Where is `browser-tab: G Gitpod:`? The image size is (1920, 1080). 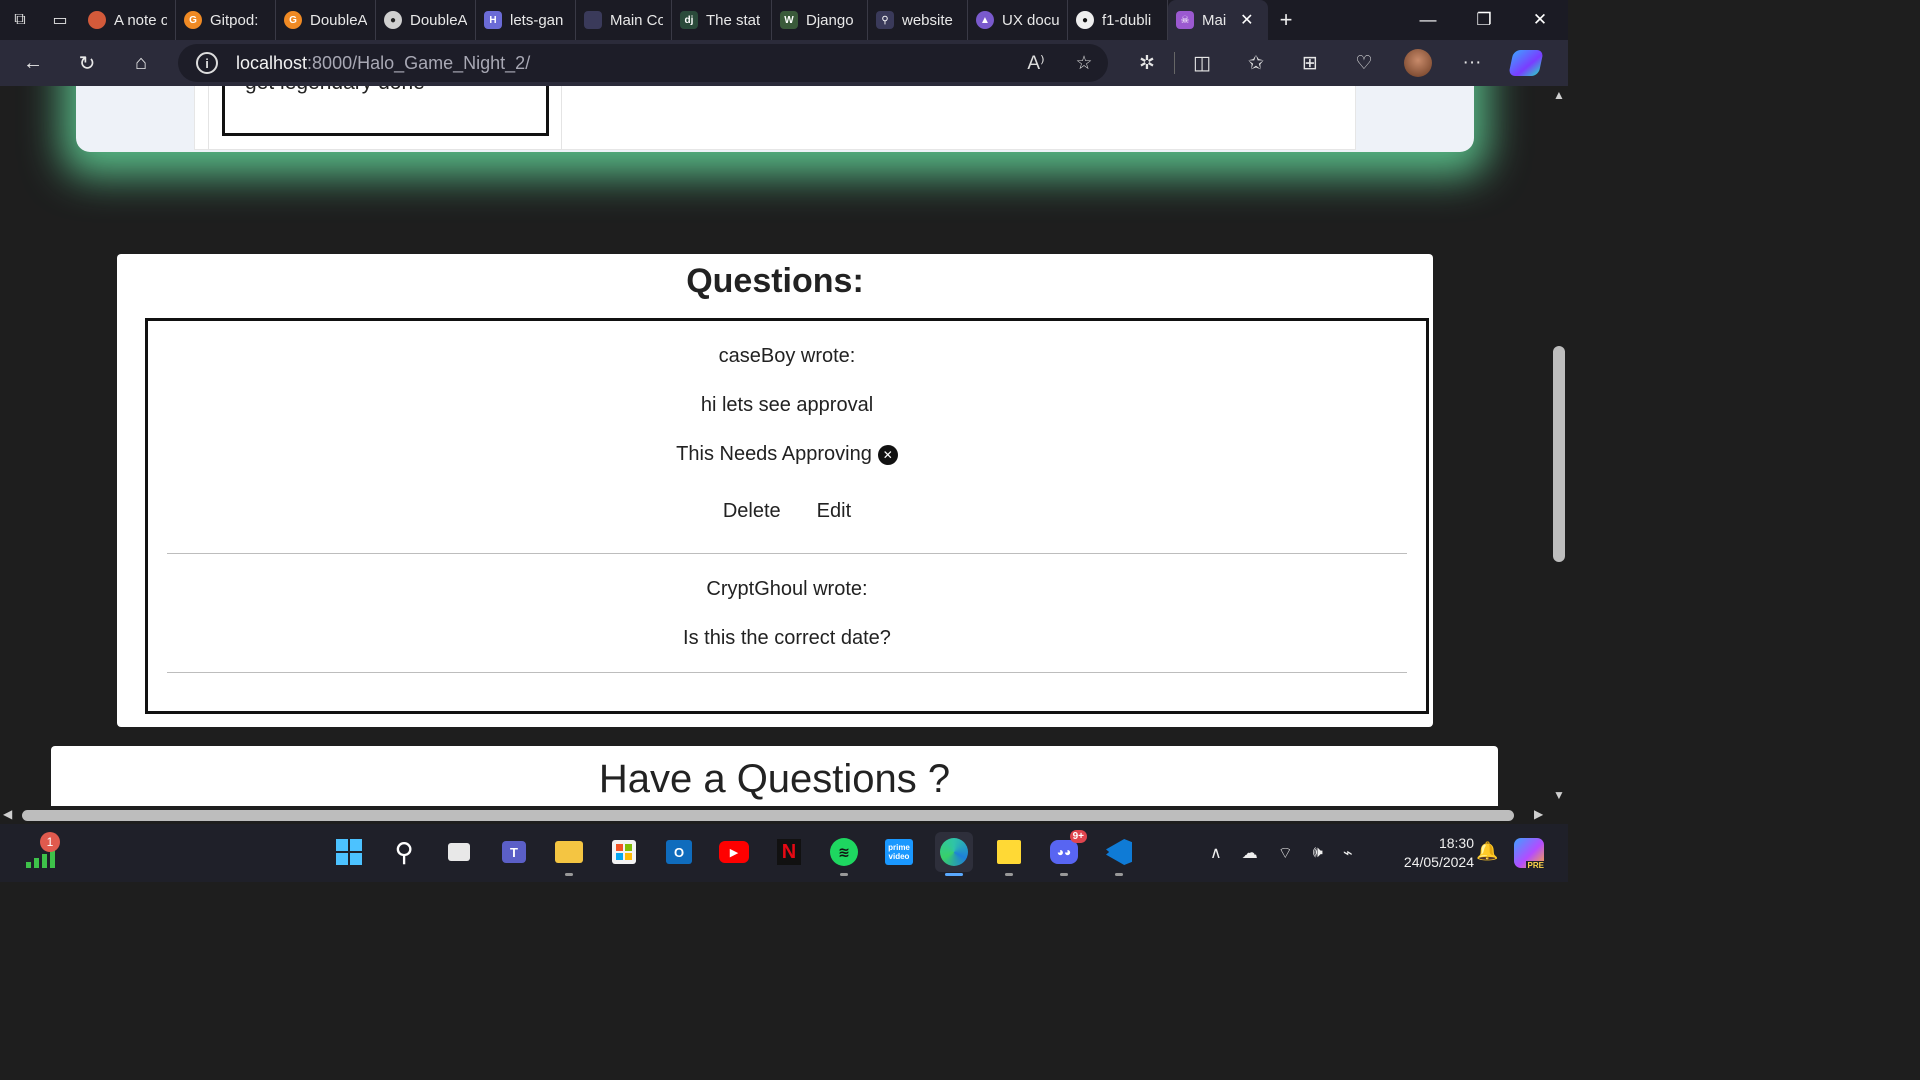
browser-tab: G Gitpod: is located at coordinates (226, 20).